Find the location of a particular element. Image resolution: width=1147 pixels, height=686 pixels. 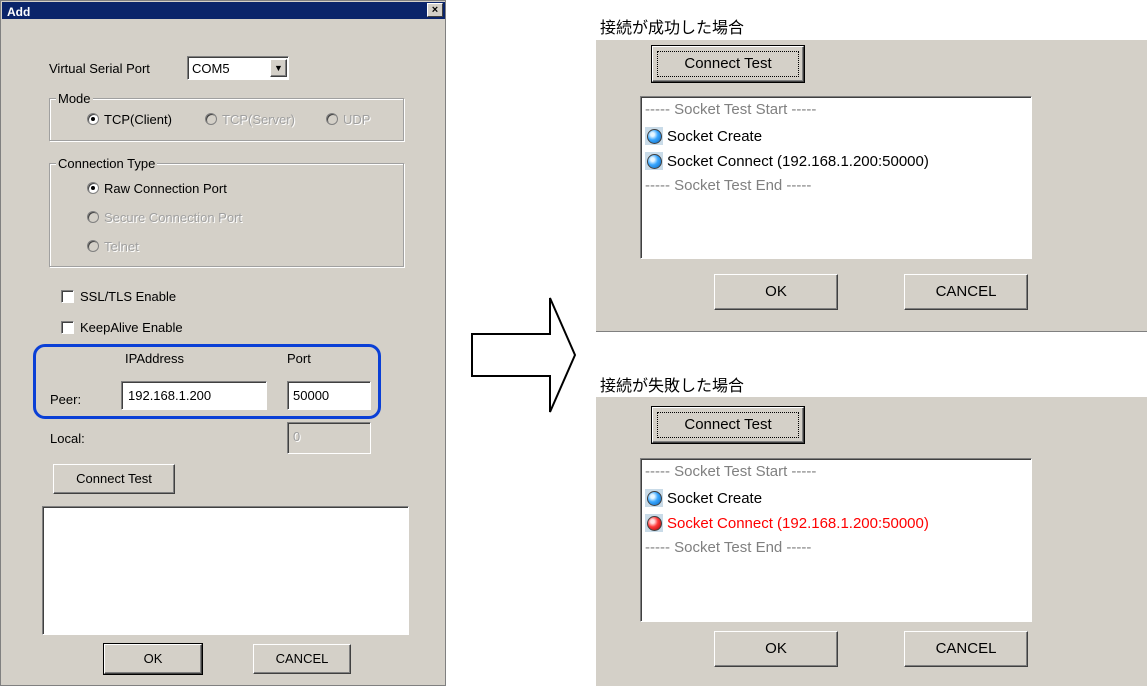

ip-column-label: IPAddress is located at coordinates (155, 358).